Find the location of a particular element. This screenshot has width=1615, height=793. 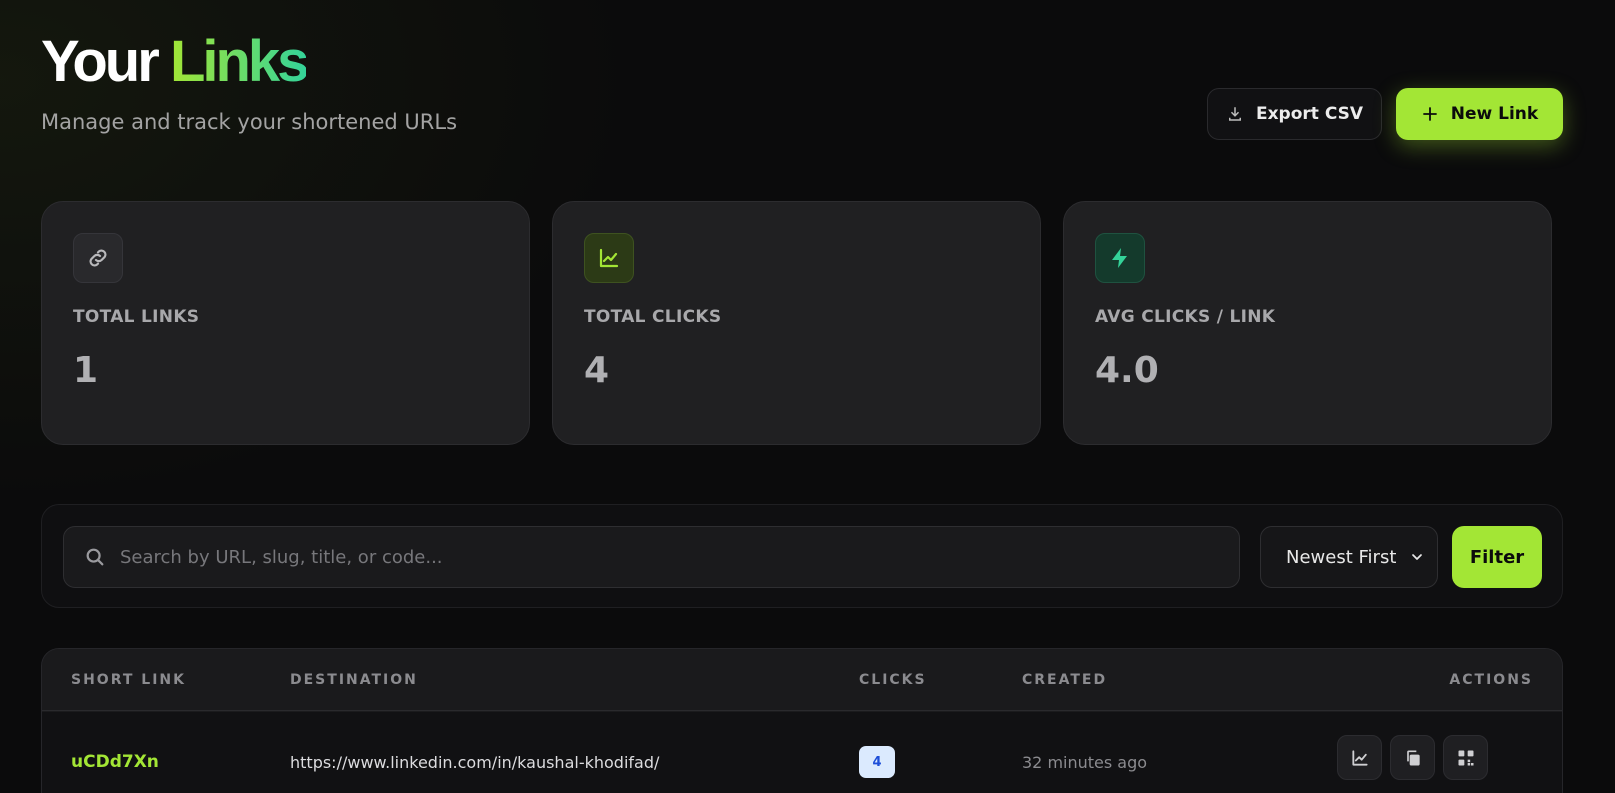

copy-link-button is located at coordinates (1412, 757).